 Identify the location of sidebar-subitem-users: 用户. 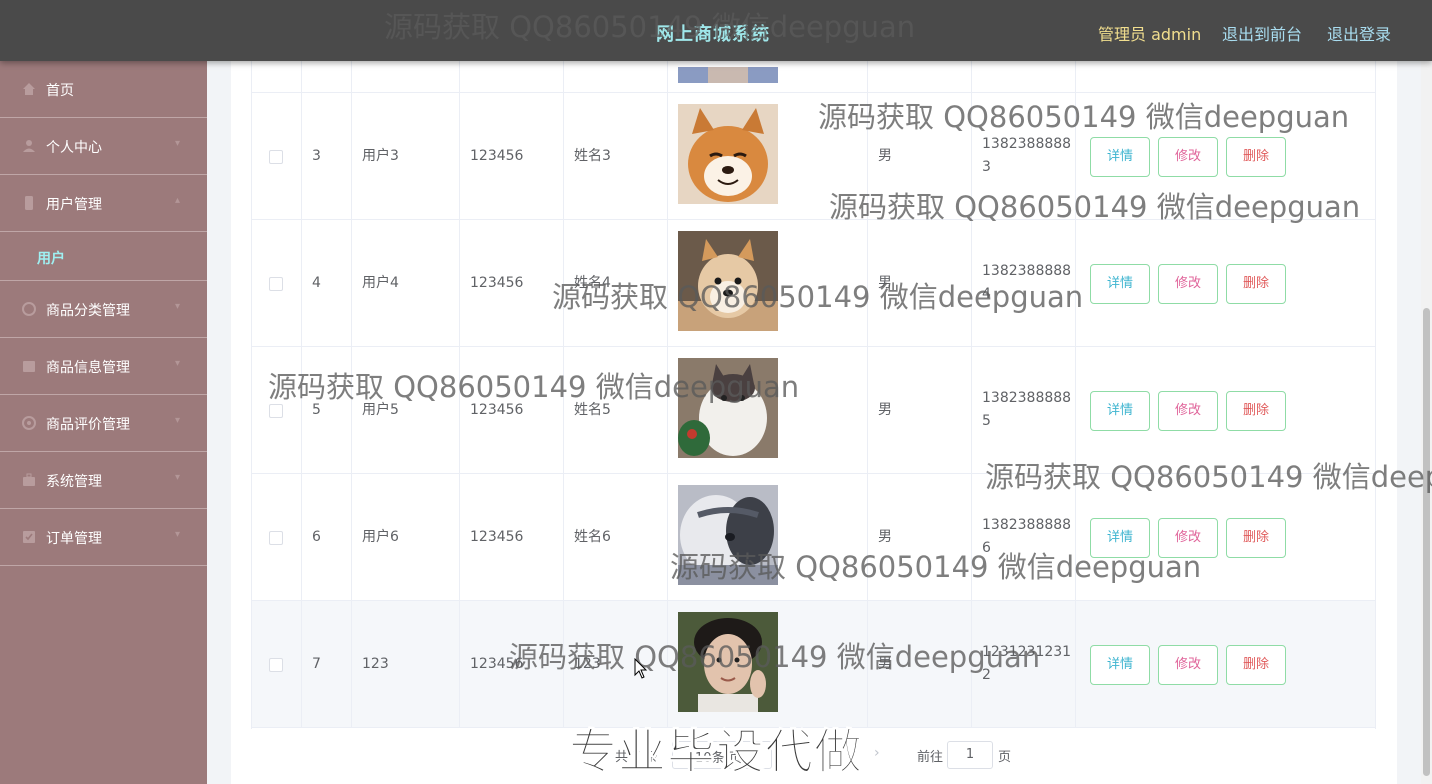
(103, 256).